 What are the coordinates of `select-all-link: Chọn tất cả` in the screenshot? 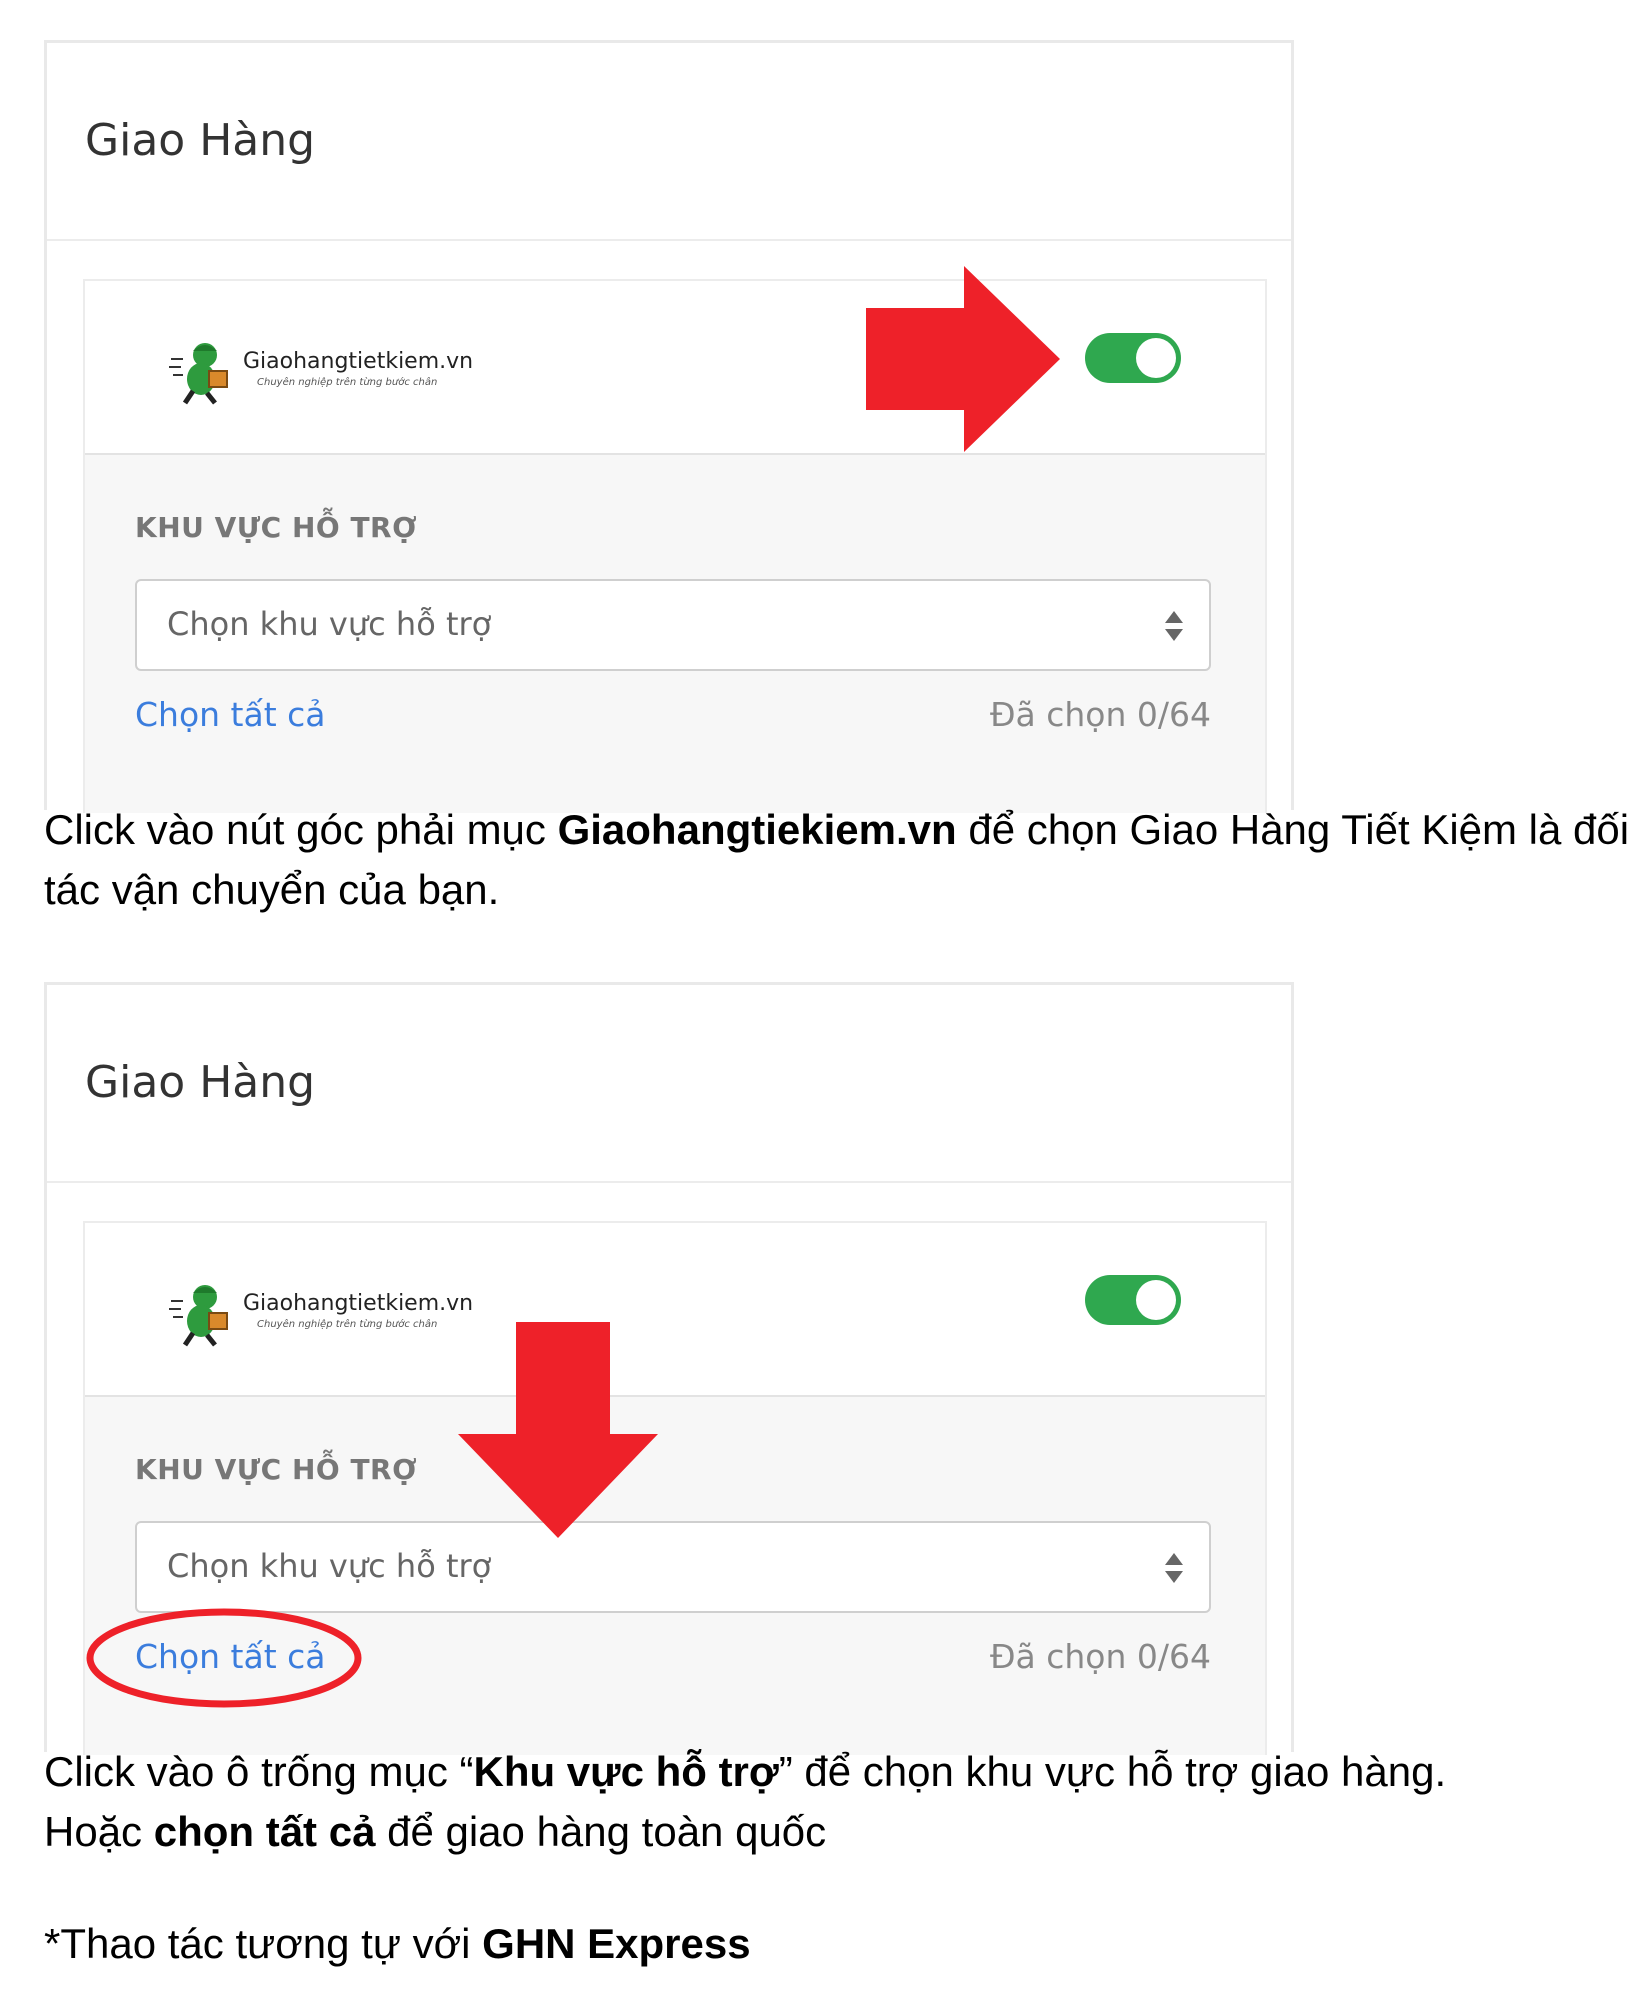 It's located at (230, 714).